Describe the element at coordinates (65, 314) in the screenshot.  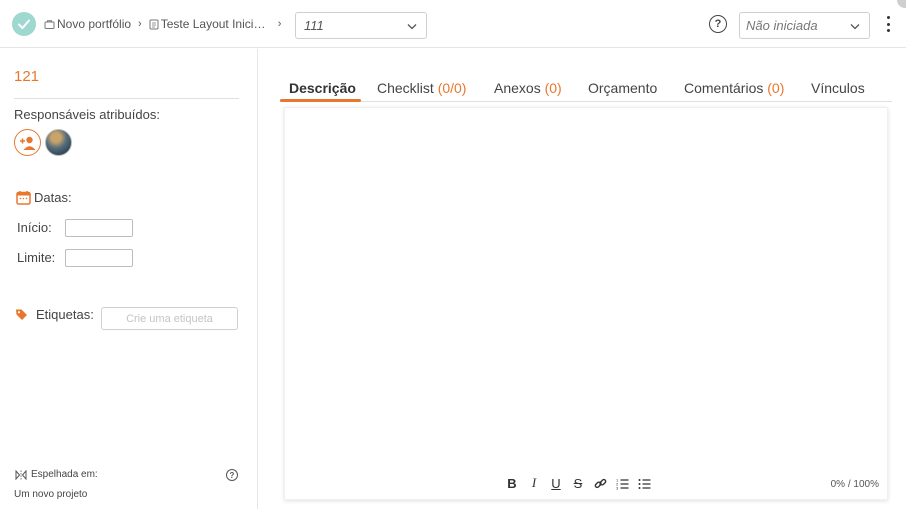
I see `tags-label: Etiquetas:` at that location.